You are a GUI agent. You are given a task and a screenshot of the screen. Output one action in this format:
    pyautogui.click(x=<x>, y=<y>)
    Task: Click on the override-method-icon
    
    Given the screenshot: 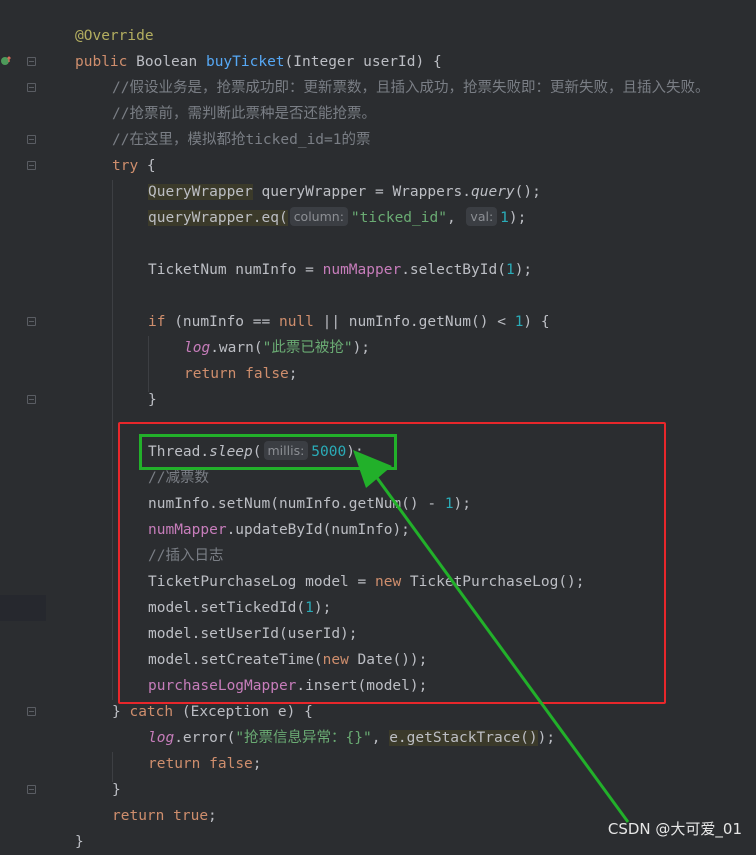 What is the action you would take?
    pyautogui.click(x=6, y=61)
    